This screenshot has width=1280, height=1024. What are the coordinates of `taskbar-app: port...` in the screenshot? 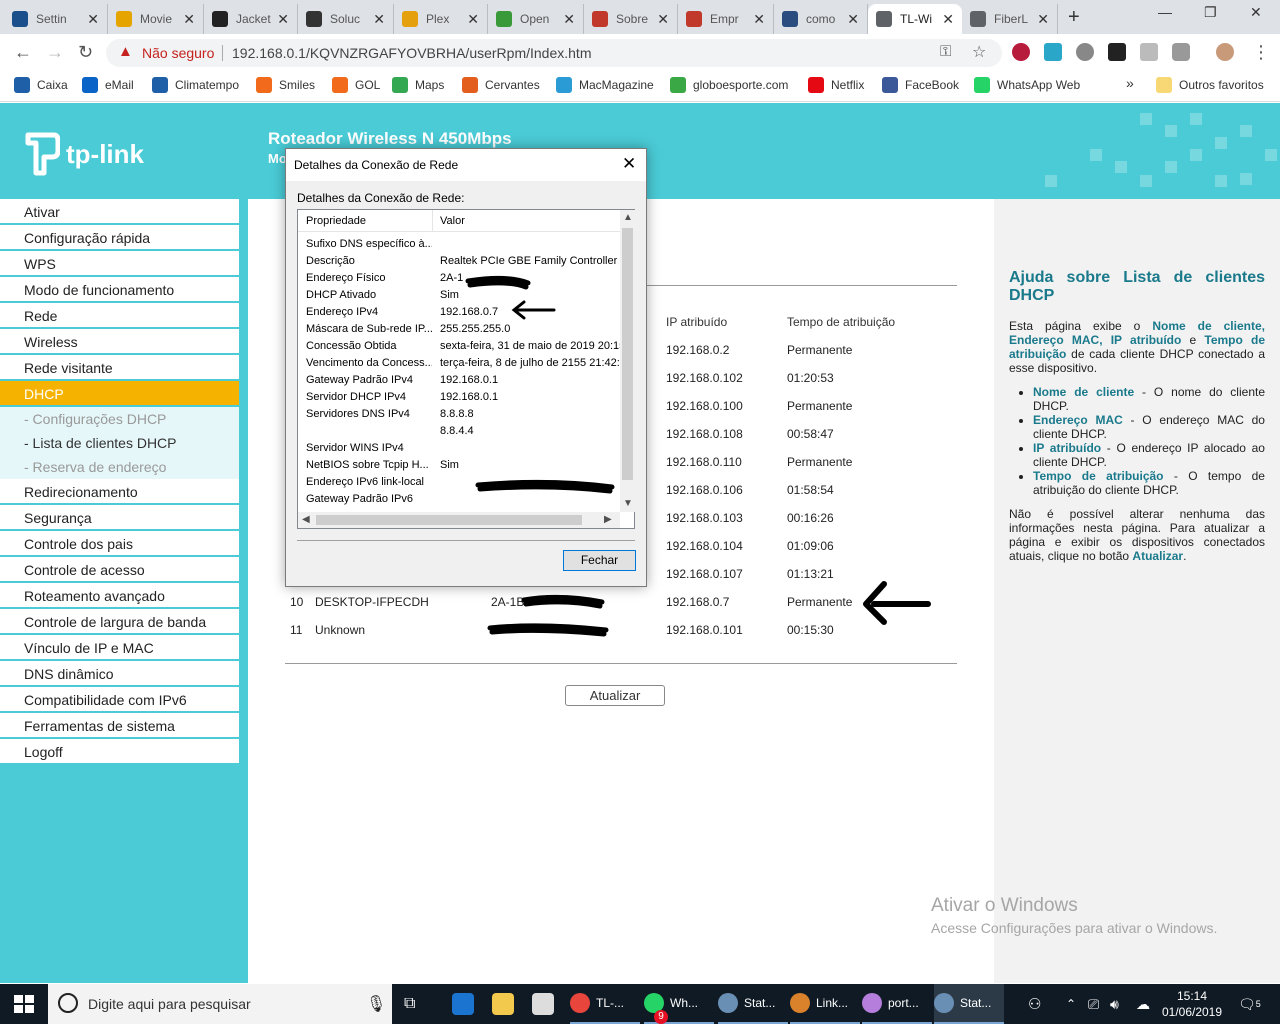 It's located at (897, 1004).